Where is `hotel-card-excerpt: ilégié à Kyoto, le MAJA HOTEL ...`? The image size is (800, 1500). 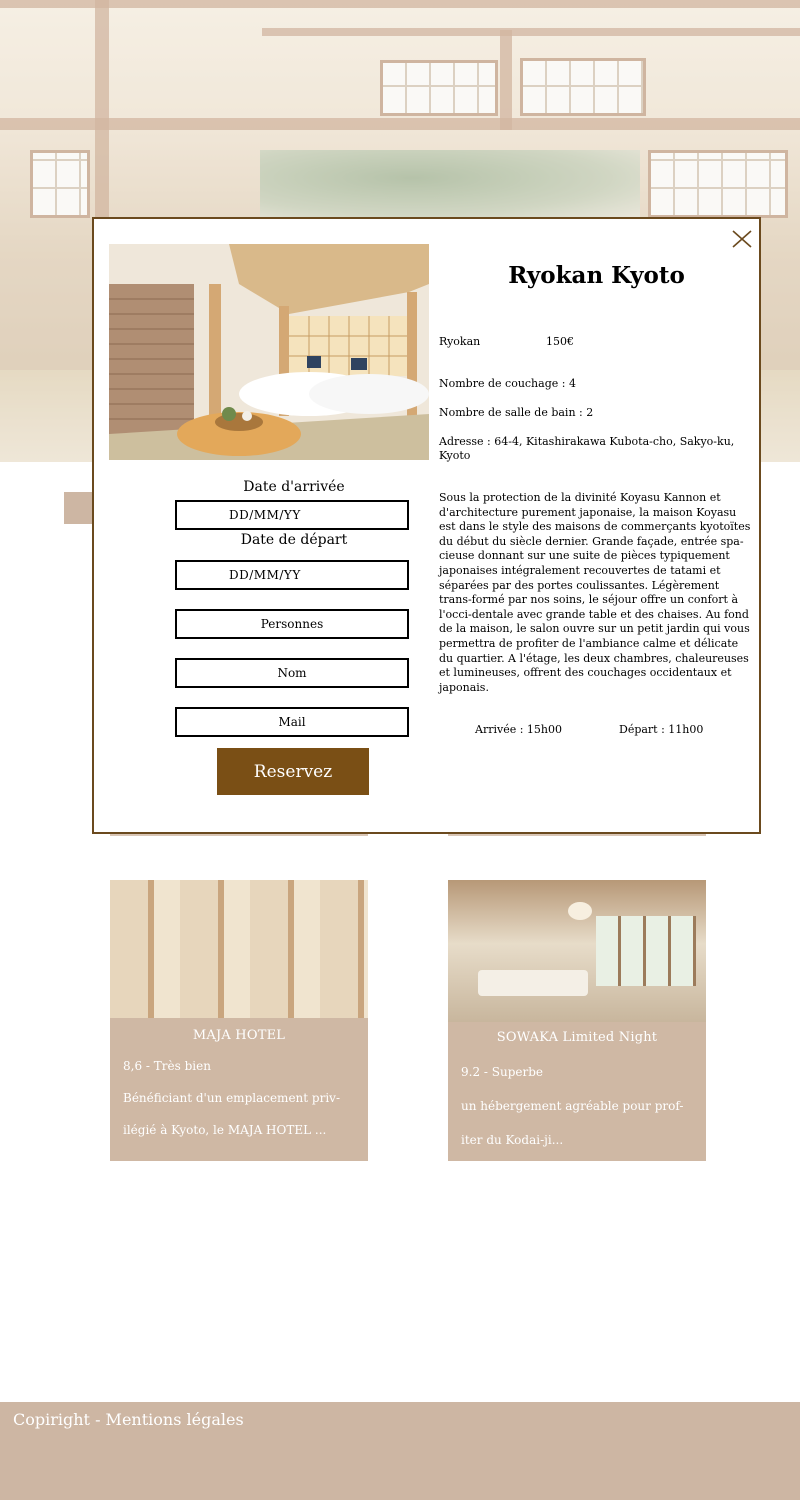 hotel-card-excerpt: ilégié à Kyoto, le MAJA HOTEL ... is located at coordinates (225, 1130).